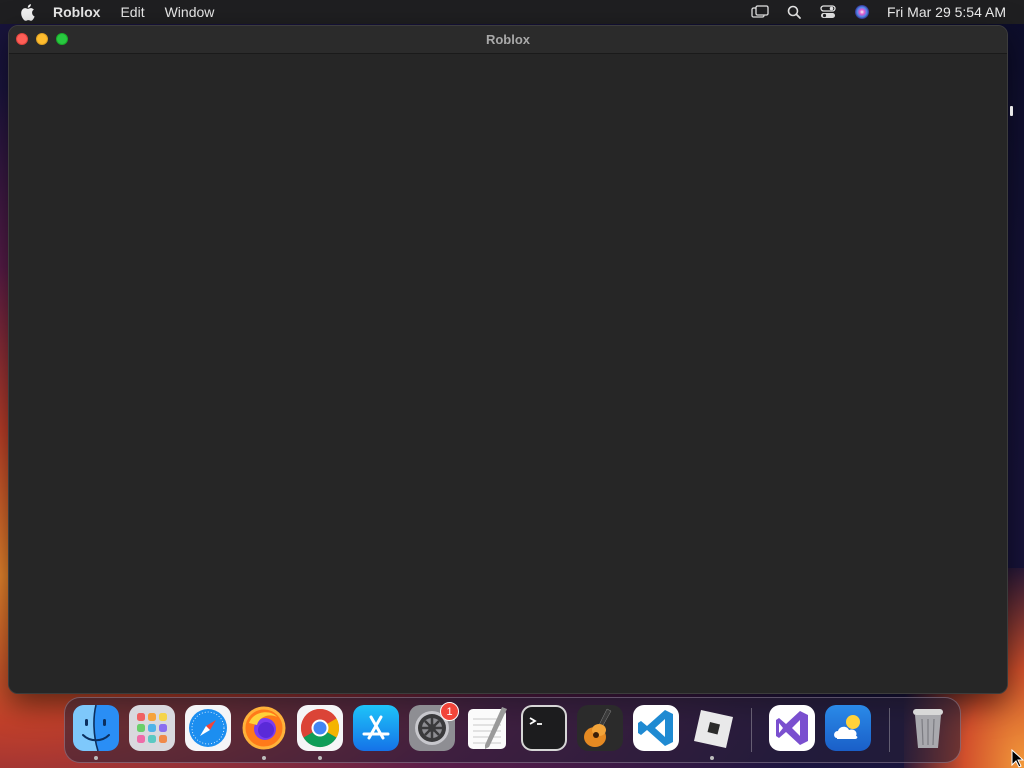 This screenshot has height=768, width=1024. Describe the element at coordinates (264, 728) in the screenshot. I see `firefox-icon` at that location.